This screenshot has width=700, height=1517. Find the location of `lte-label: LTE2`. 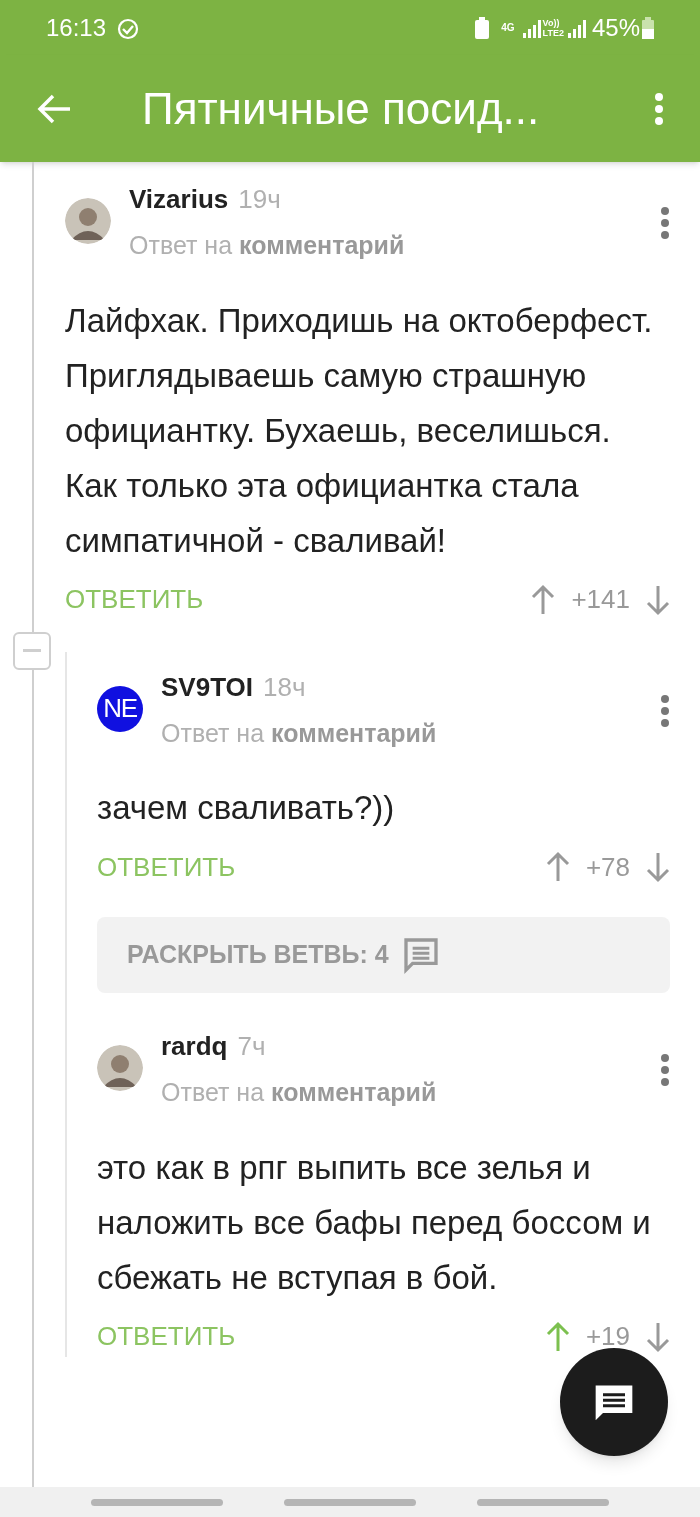

lte-label: LTE2 is located at coordinates (553, 32).